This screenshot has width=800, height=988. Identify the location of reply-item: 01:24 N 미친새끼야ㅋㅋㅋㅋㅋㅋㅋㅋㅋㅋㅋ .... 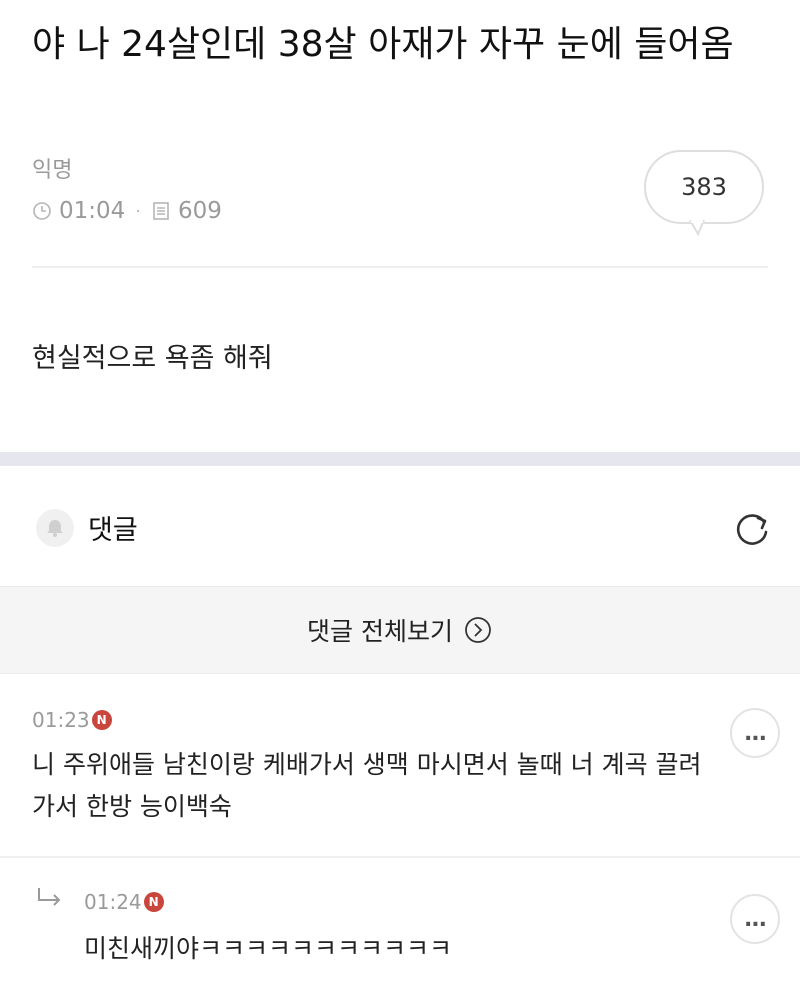
(400, 930).